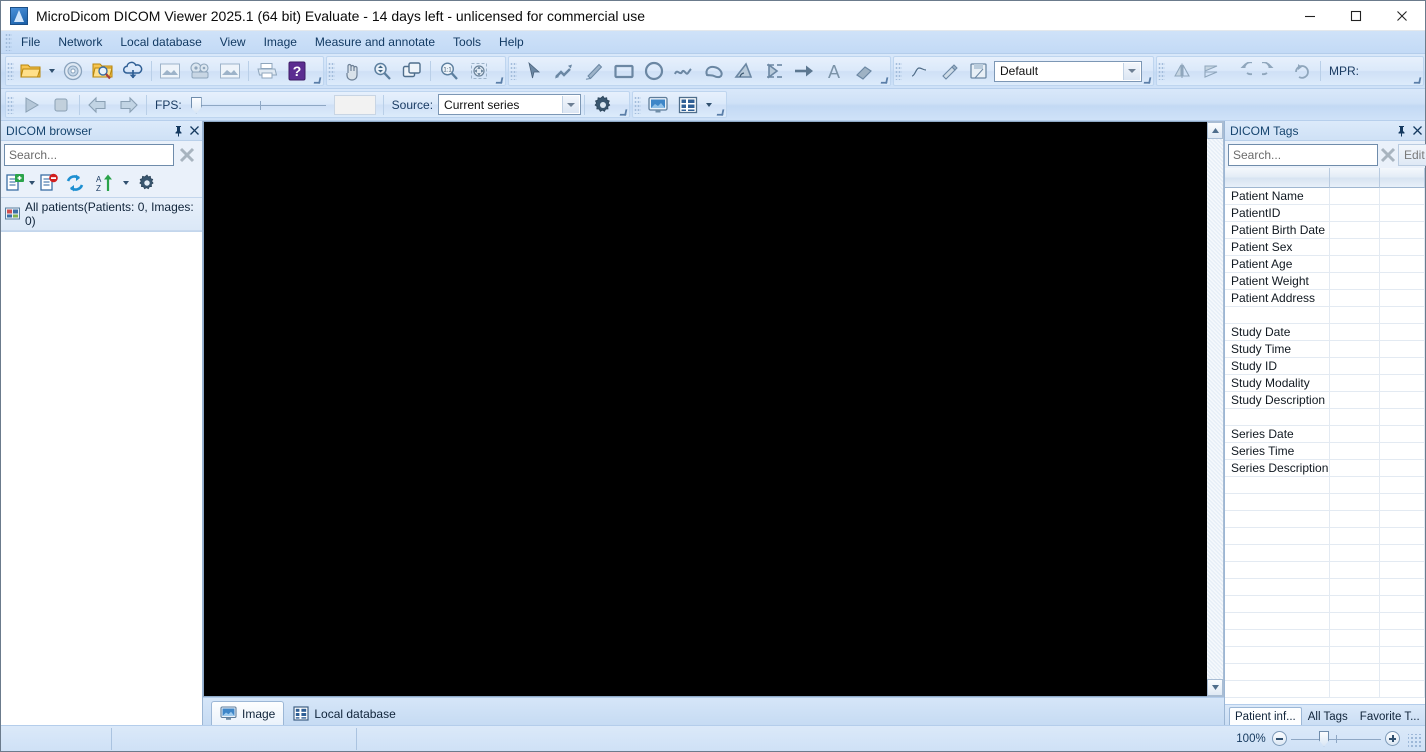 This screenshot has width=1426, height=752. What do you see at coordinates (128, 105) in the screenshot?
I see `next-icon` at bounding box center [128, 105].